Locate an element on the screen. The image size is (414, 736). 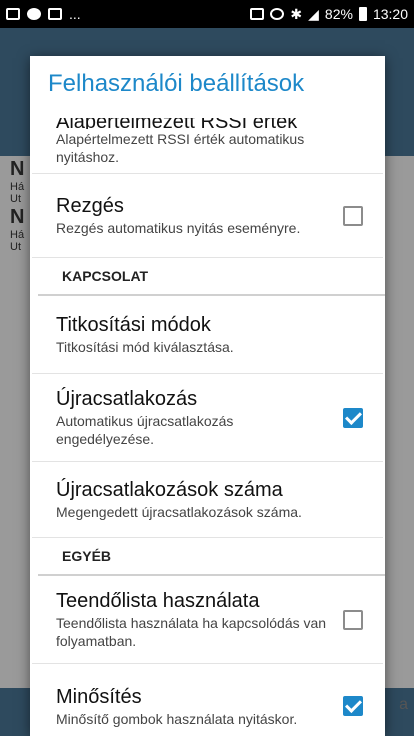
image-notification-icon is located at coordinates (13, 14).